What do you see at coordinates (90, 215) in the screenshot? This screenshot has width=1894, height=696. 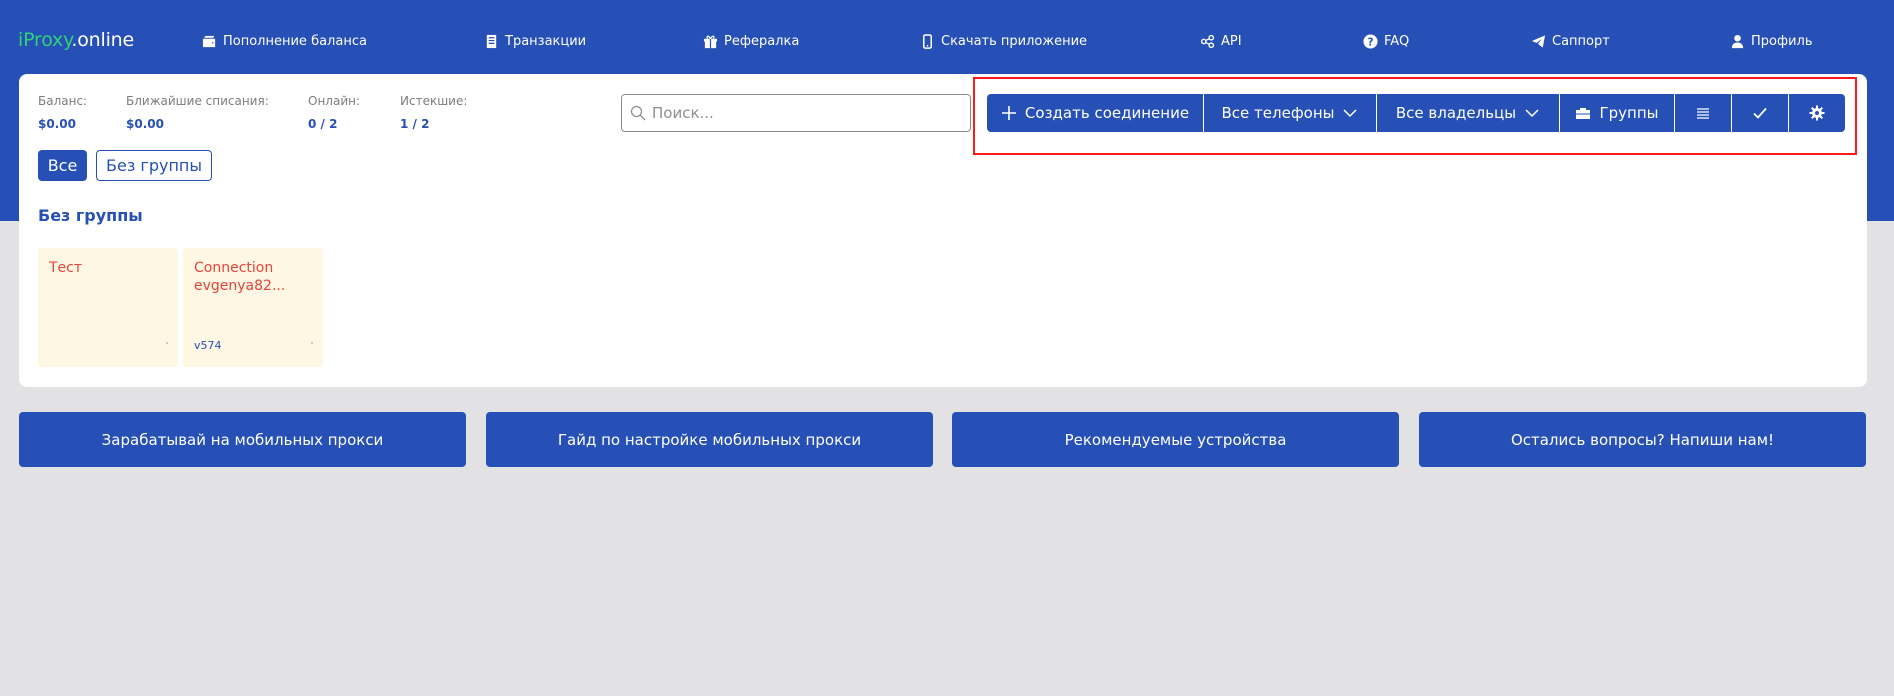 I see `group-title: Без группы` at bounding box center [90, 215].